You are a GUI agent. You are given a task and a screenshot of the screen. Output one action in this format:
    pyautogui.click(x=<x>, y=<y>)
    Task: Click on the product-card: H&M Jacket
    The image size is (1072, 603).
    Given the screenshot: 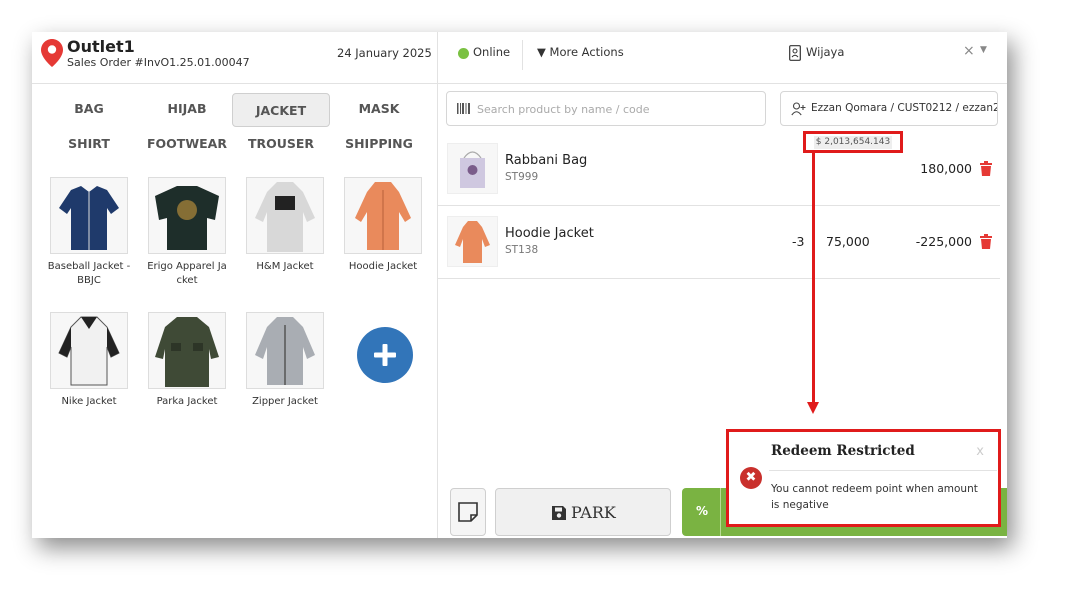 What is the action you would take?
    pyautogui.click(x=285, y=225)
    